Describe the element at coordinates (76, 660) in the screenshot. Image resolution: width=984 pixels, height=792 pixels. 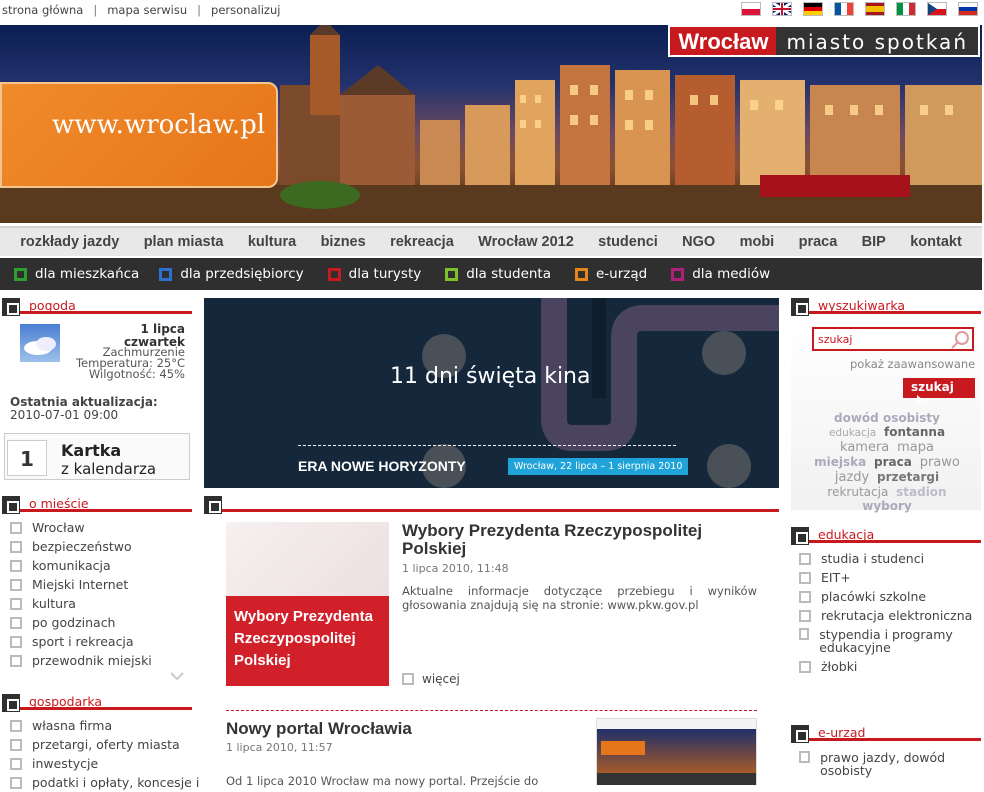
I see `list-item: przewodnik miejski` at that location.